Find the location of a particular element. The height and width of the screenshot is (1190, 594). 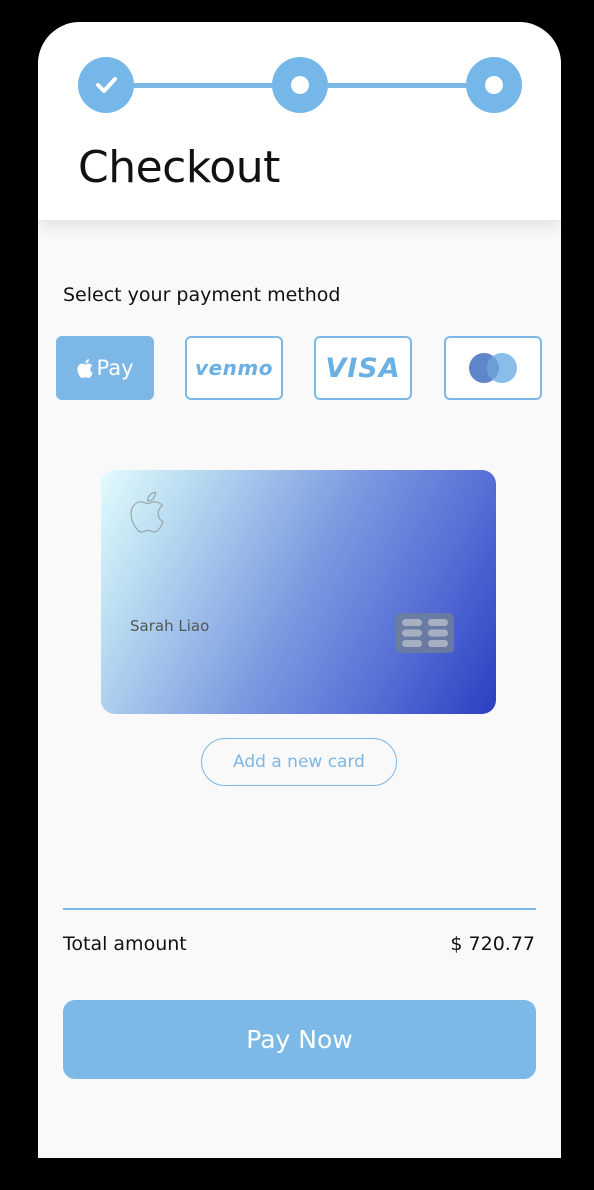

step-2-current is located at coordinates (300, 85).